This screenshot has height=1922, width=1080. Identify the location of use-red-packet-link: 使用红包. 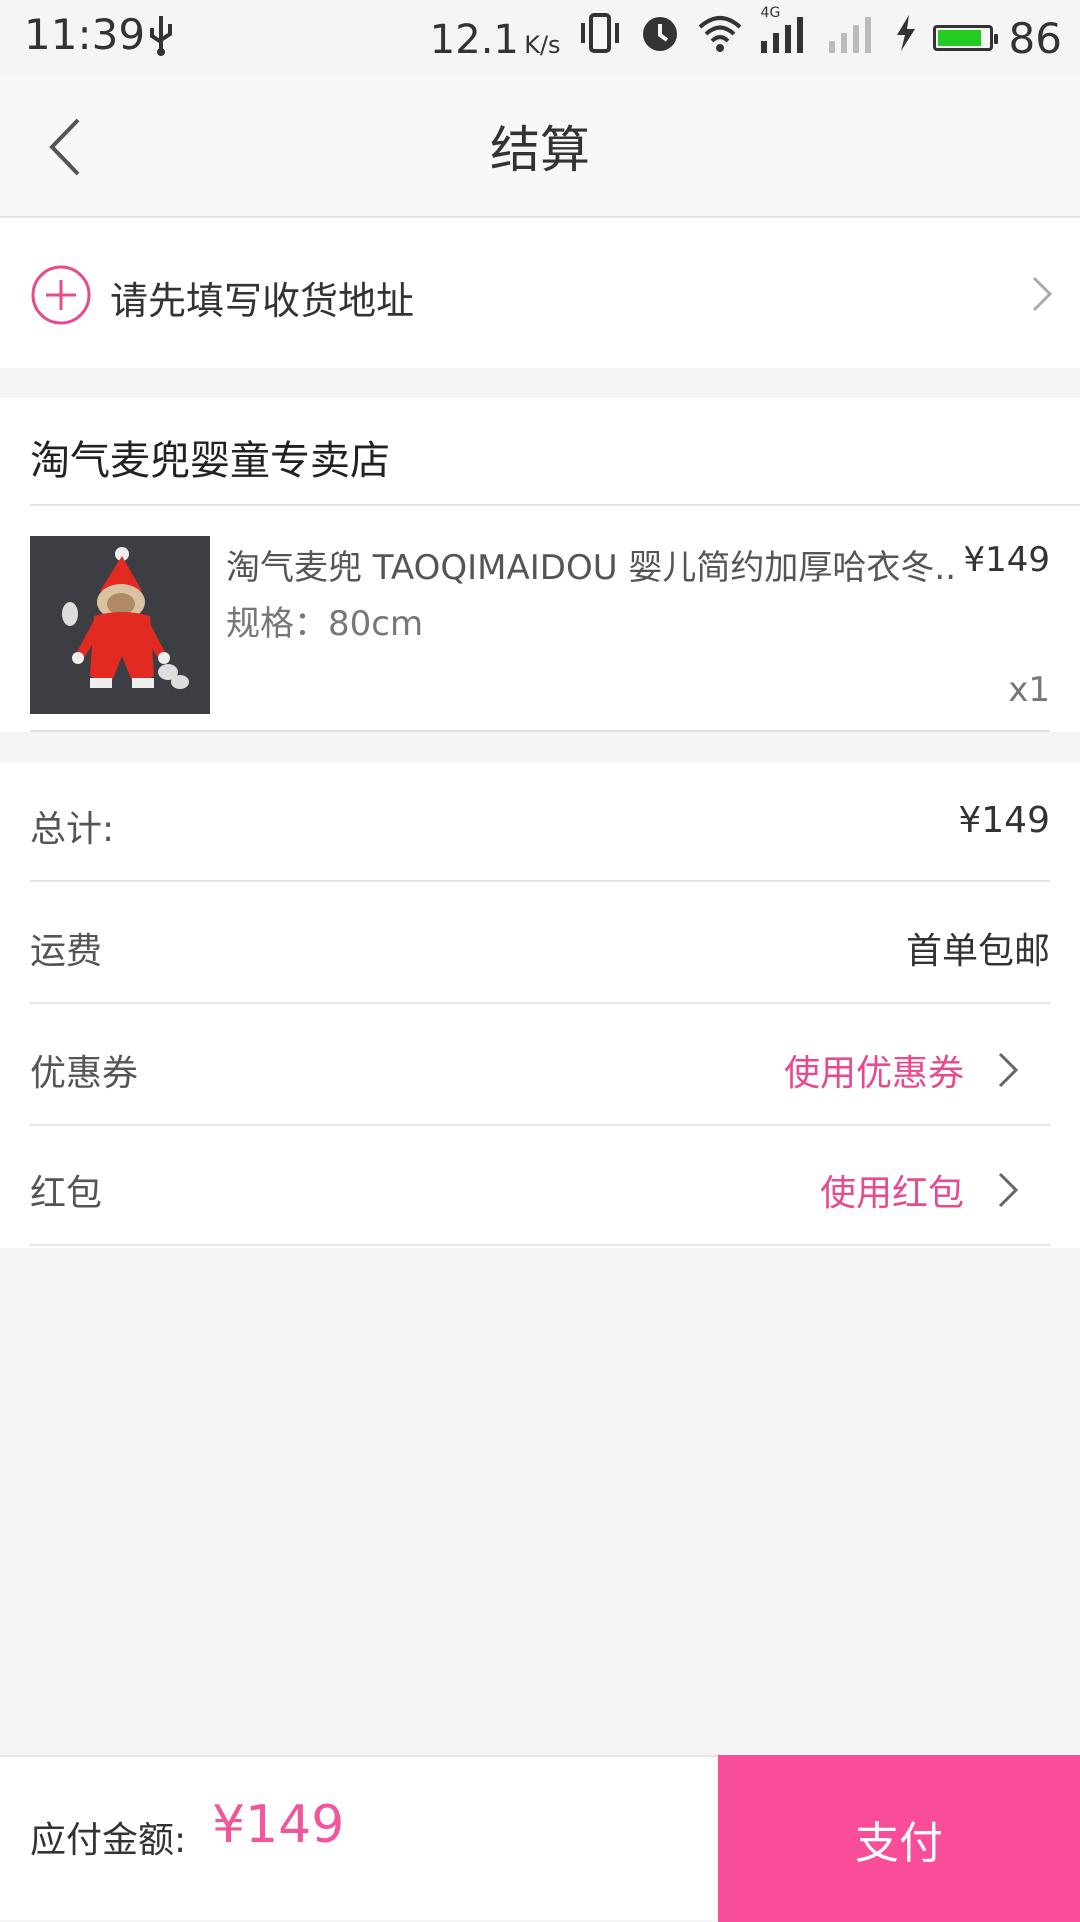
(892, 1190).